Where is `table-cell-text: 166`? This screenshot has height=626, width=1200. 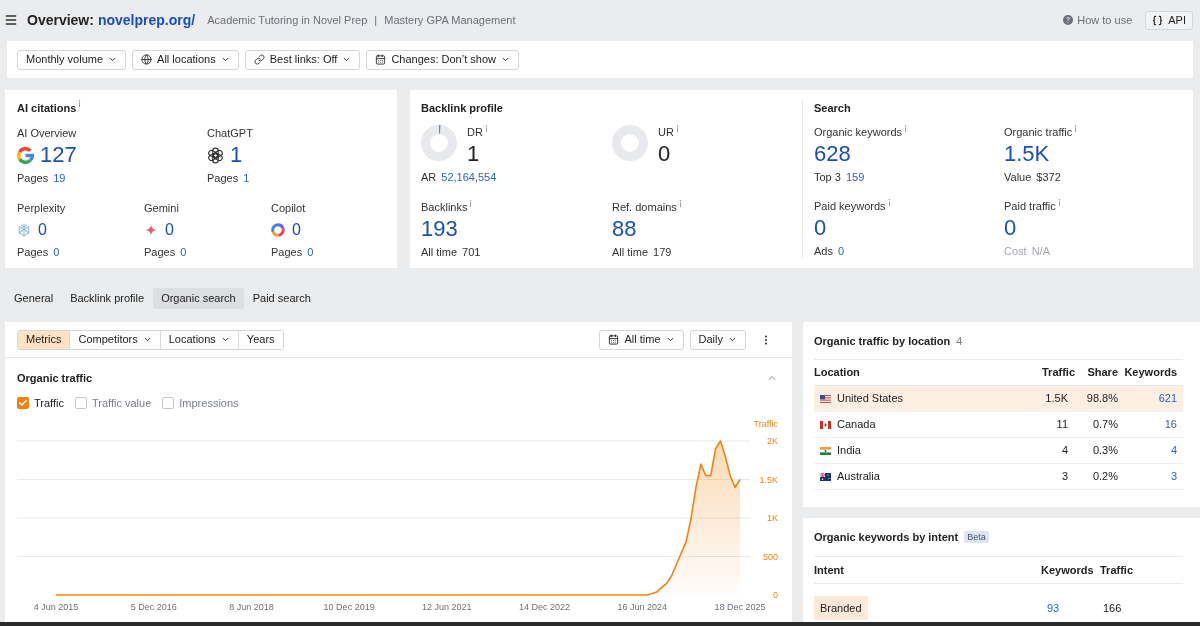 table-cell-text: 166 is located at coordinates (1112, 608).